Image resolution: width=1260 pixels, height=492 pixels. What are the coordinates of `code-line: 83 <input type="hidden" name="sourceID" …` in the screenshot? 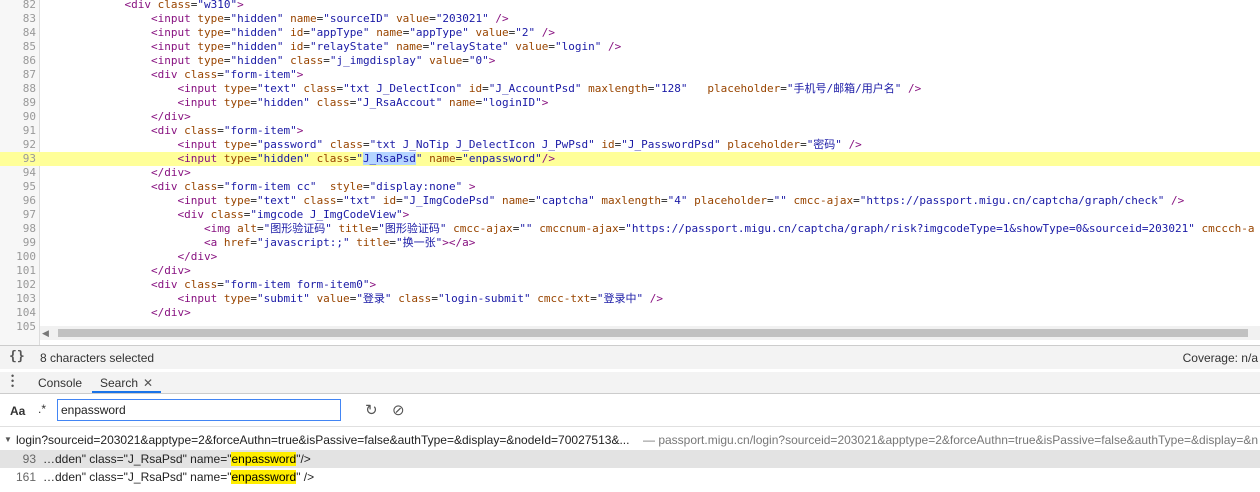 It's located at (630, 19).